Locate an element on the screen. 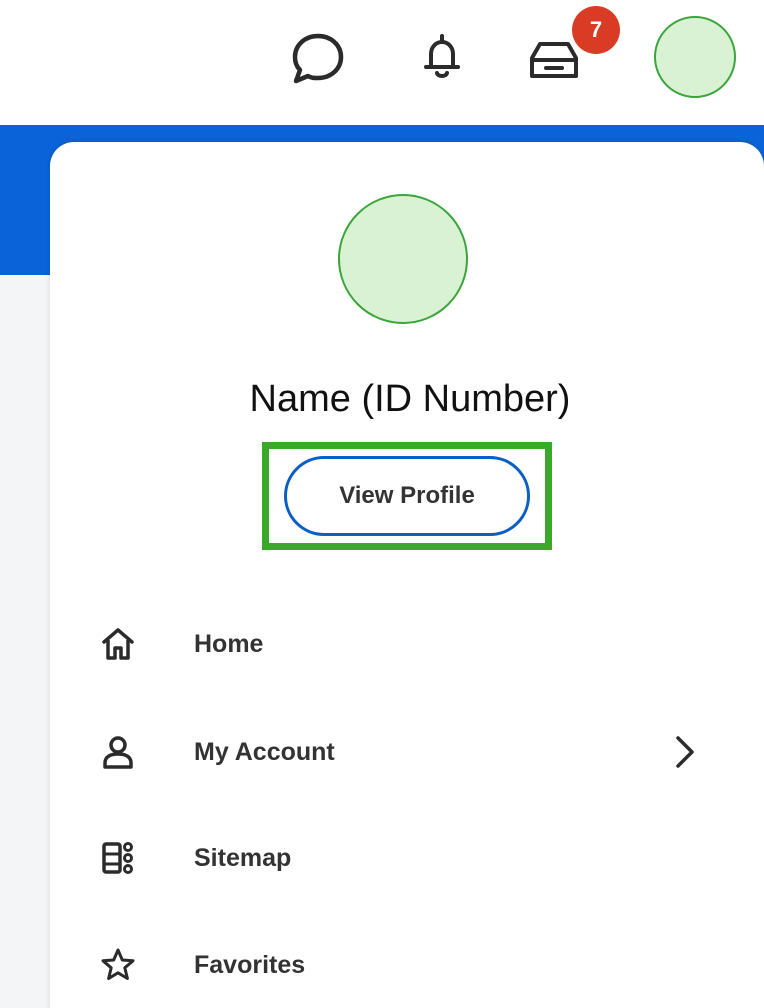 Image resolution: width=764 pixels, height=1008 pixels. home-icon is located at coordinates (118, 644).